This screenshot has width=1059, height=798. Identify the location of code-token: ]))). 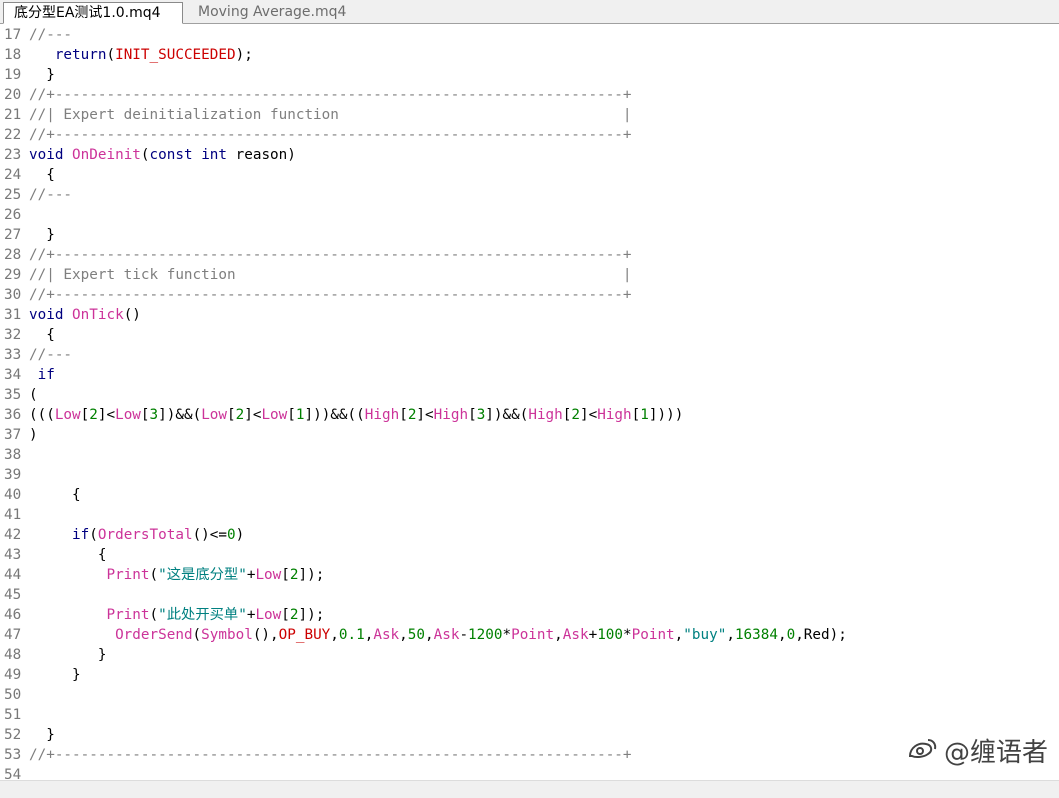
(666, 415).